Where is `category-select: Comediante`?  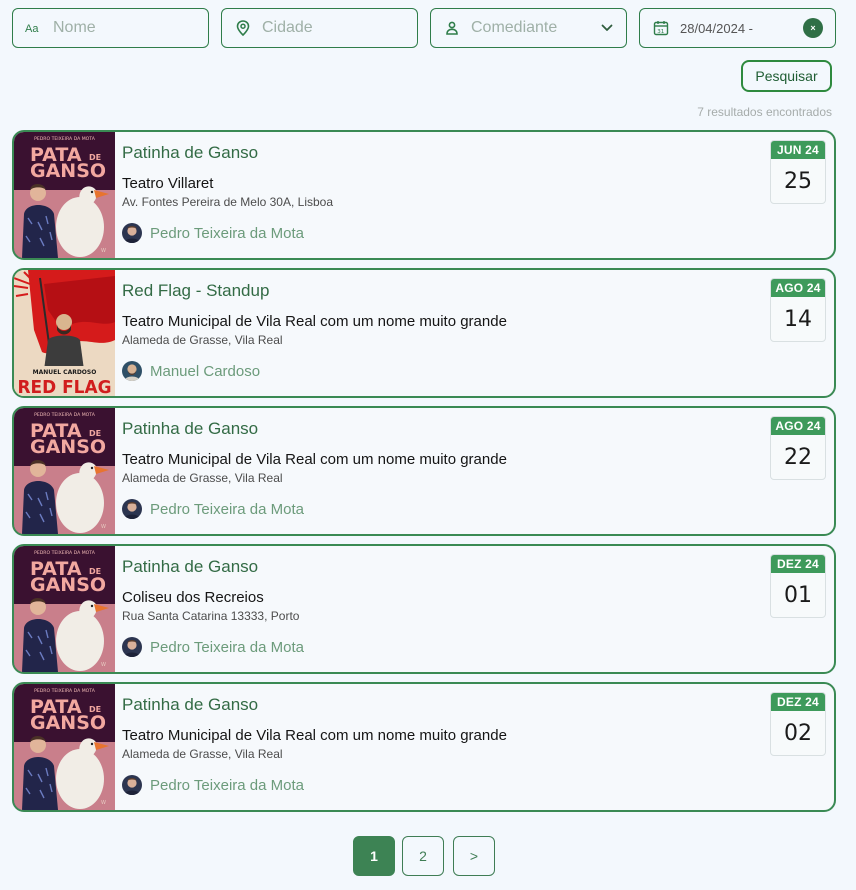
category-select: Comediante is located at coordinates (528, 28).